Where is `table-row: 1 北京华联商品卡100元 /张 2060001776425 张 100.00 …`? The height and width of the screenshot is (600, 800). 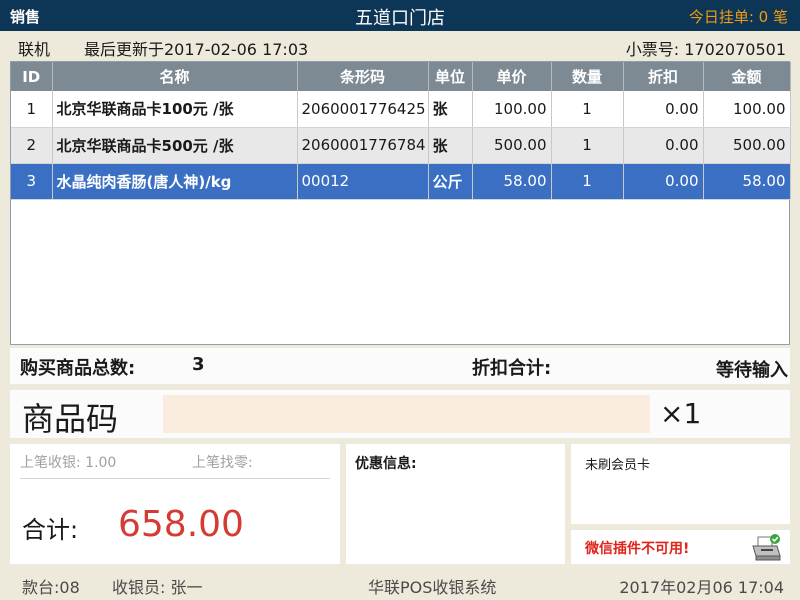
table-row: 1 北京华联商品卡100元 /张 2060001776425 张 100.00 … is located at coordinates (401, 109).